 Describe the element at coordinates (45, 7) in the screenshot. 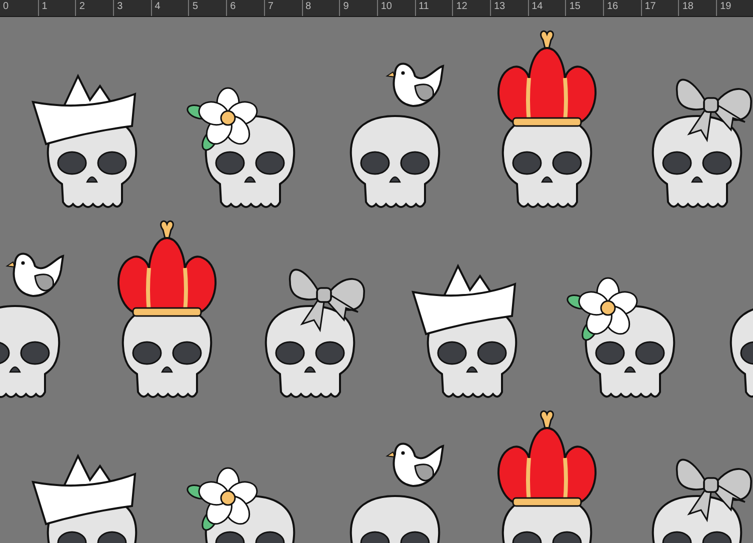

I see `ruler-label: 1` at that location.